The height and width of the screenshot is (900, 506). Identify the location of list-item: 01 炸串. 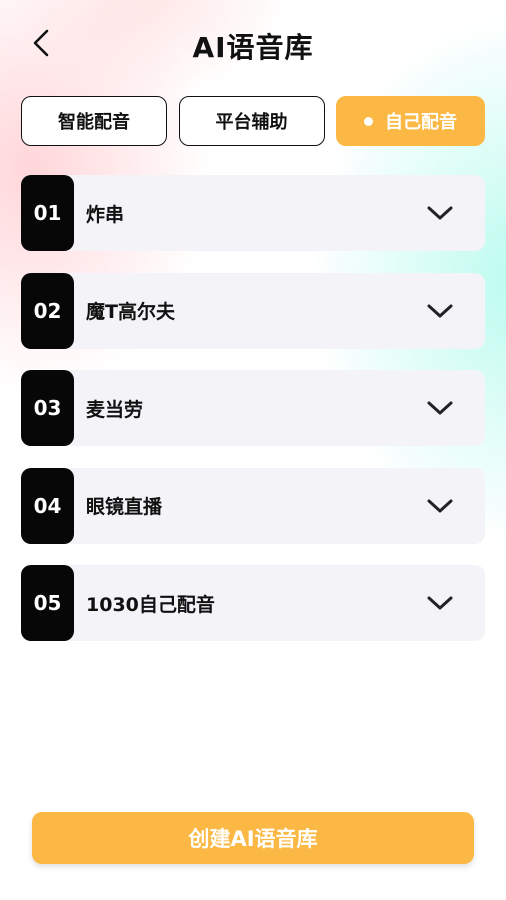
(253, 213).